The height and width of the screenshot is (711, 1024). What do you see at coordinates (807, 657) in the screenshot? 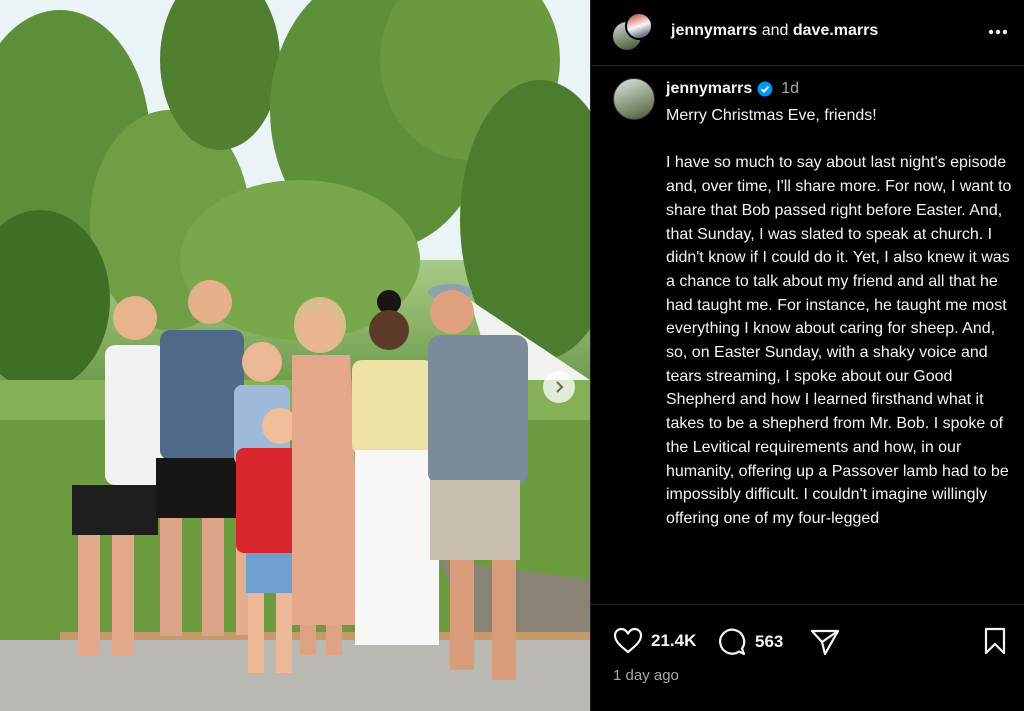
I see `action-bar: 21.4K 563 1 day ago` at bounding box center [807, 657].